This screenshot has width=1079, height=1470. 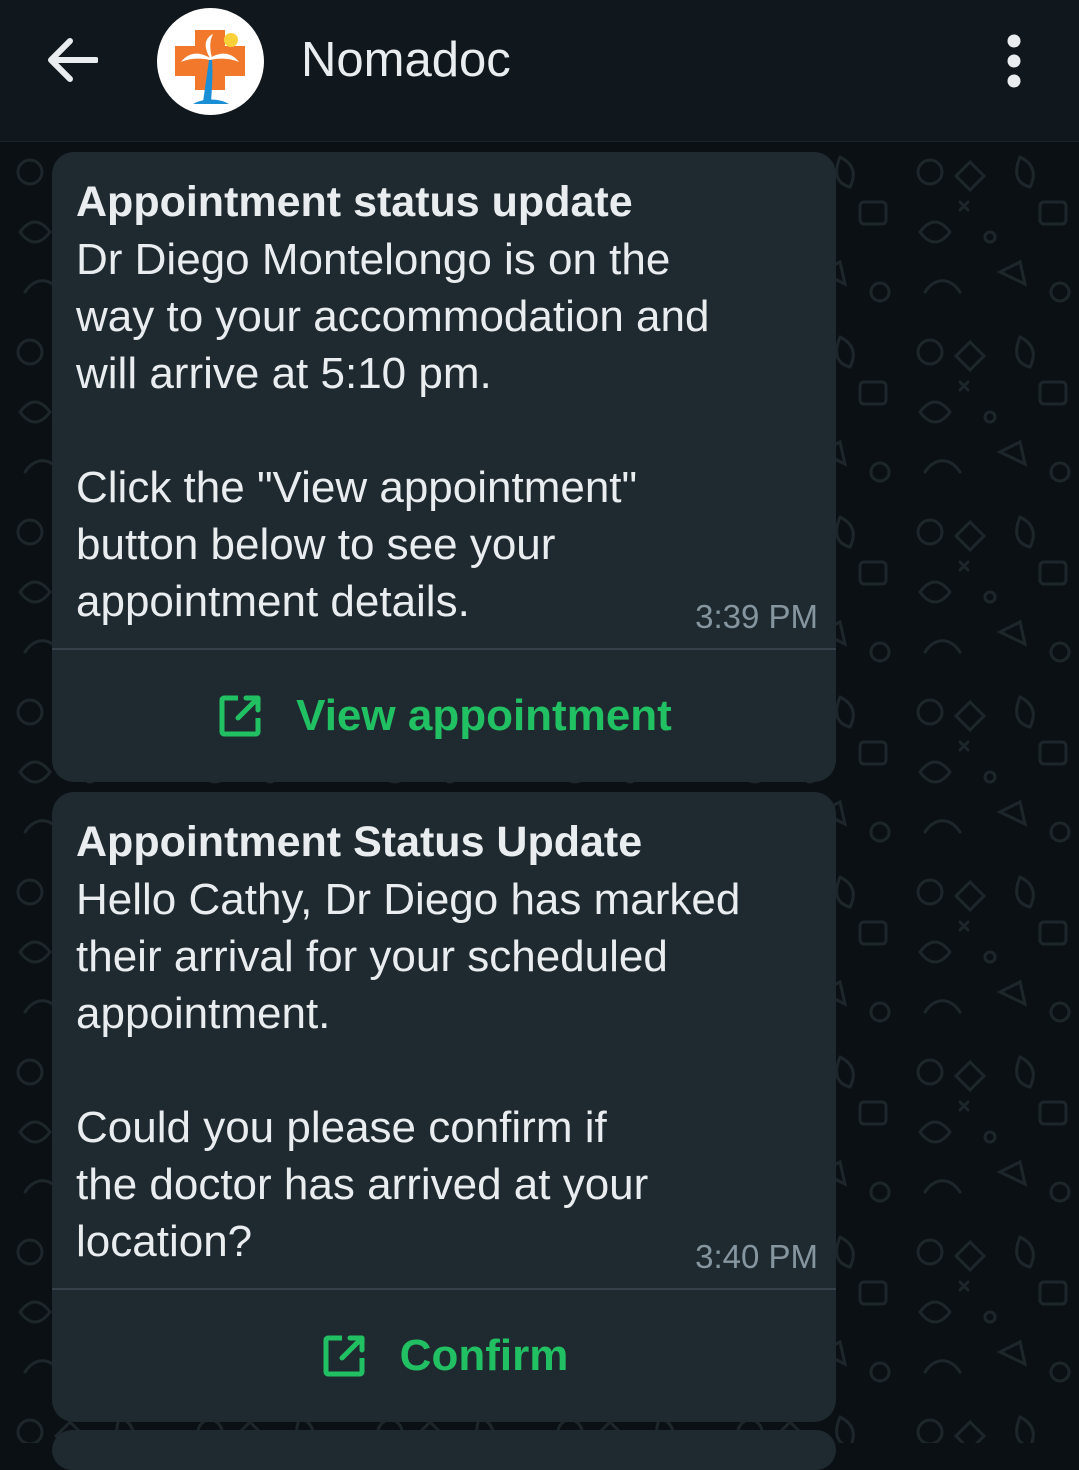 I want to click on more-options-button, so click(x=1014, y=61).